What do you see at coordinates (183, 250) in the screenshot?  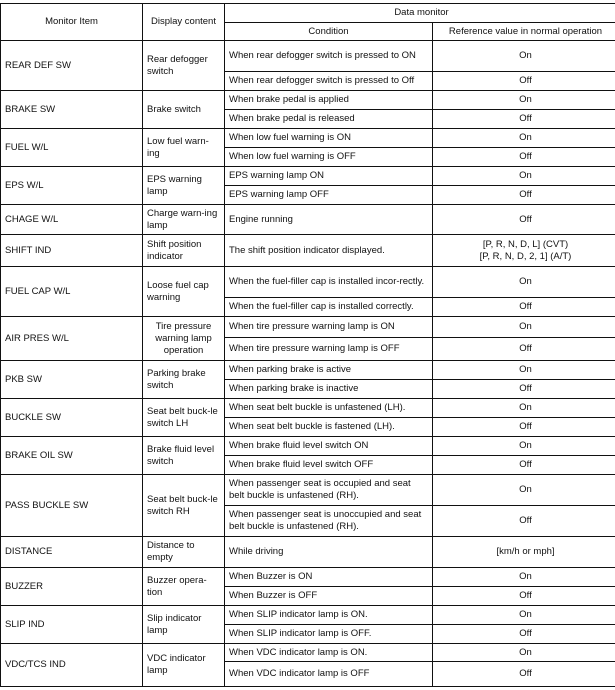 I see `display-content: Shift position indicator` at bounding box center [183, 250].